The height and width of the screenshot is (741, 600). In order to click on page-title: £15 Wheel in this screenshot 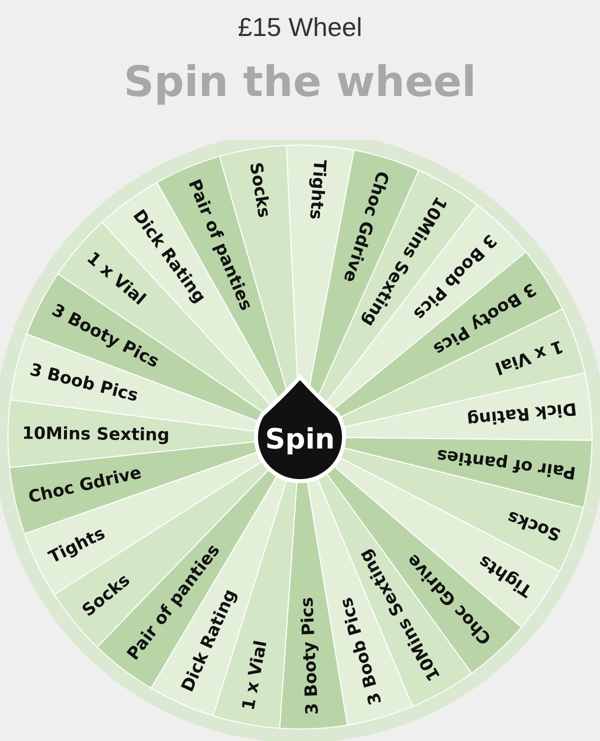, I will do `click(300, 27)`.